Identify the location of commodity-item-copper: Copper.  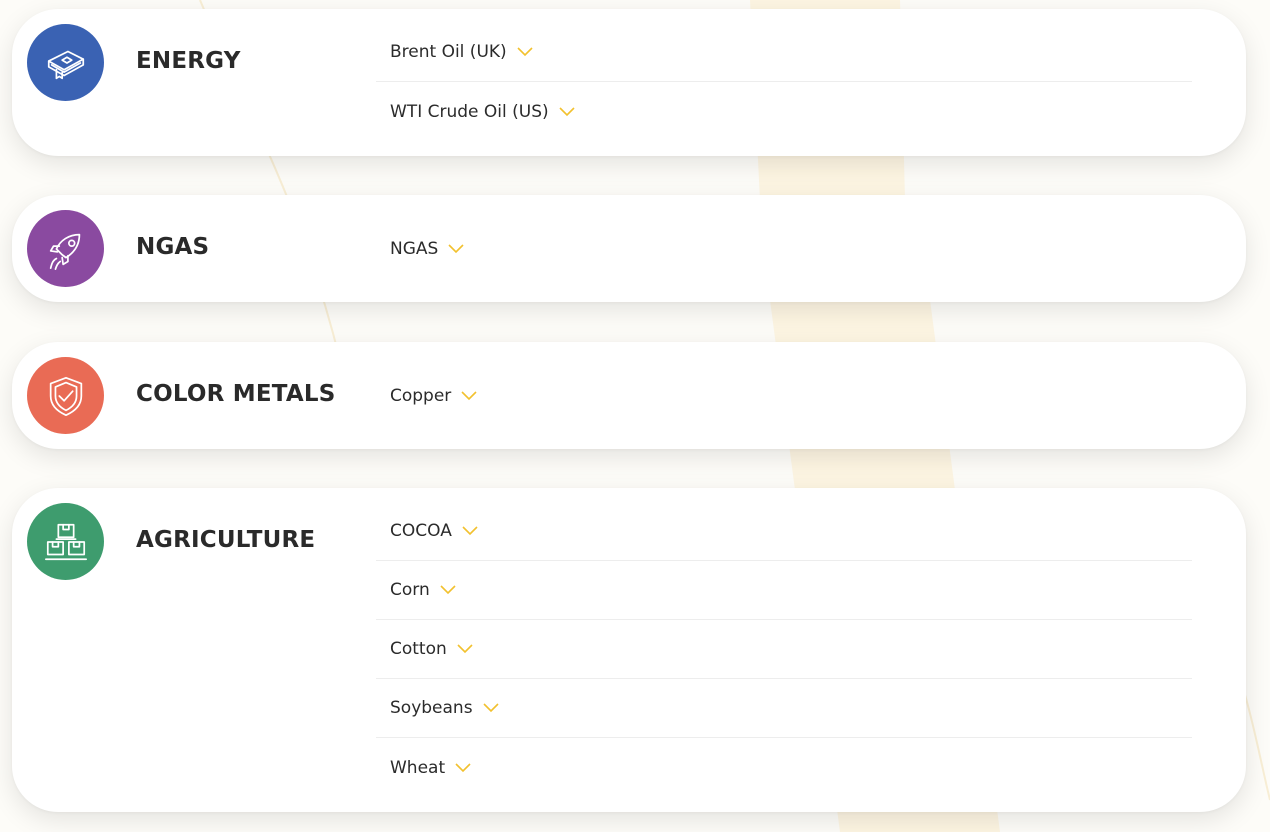
(784, 395).